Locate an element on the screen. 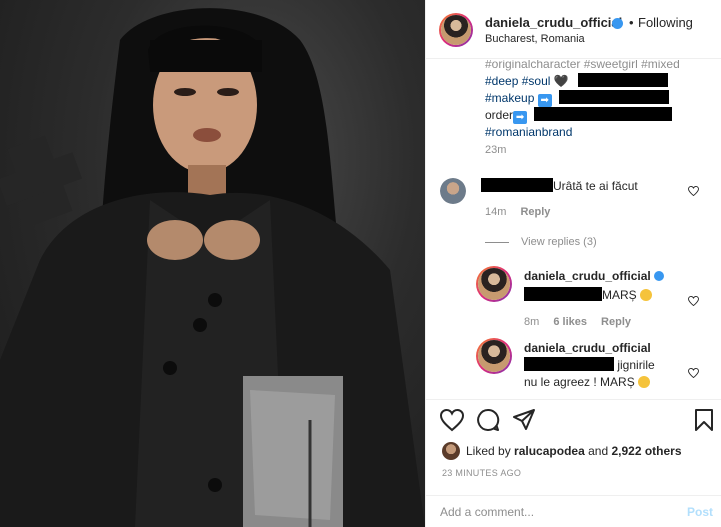  reply-likes-count: 6 likes is located at coordinates (570, 322).